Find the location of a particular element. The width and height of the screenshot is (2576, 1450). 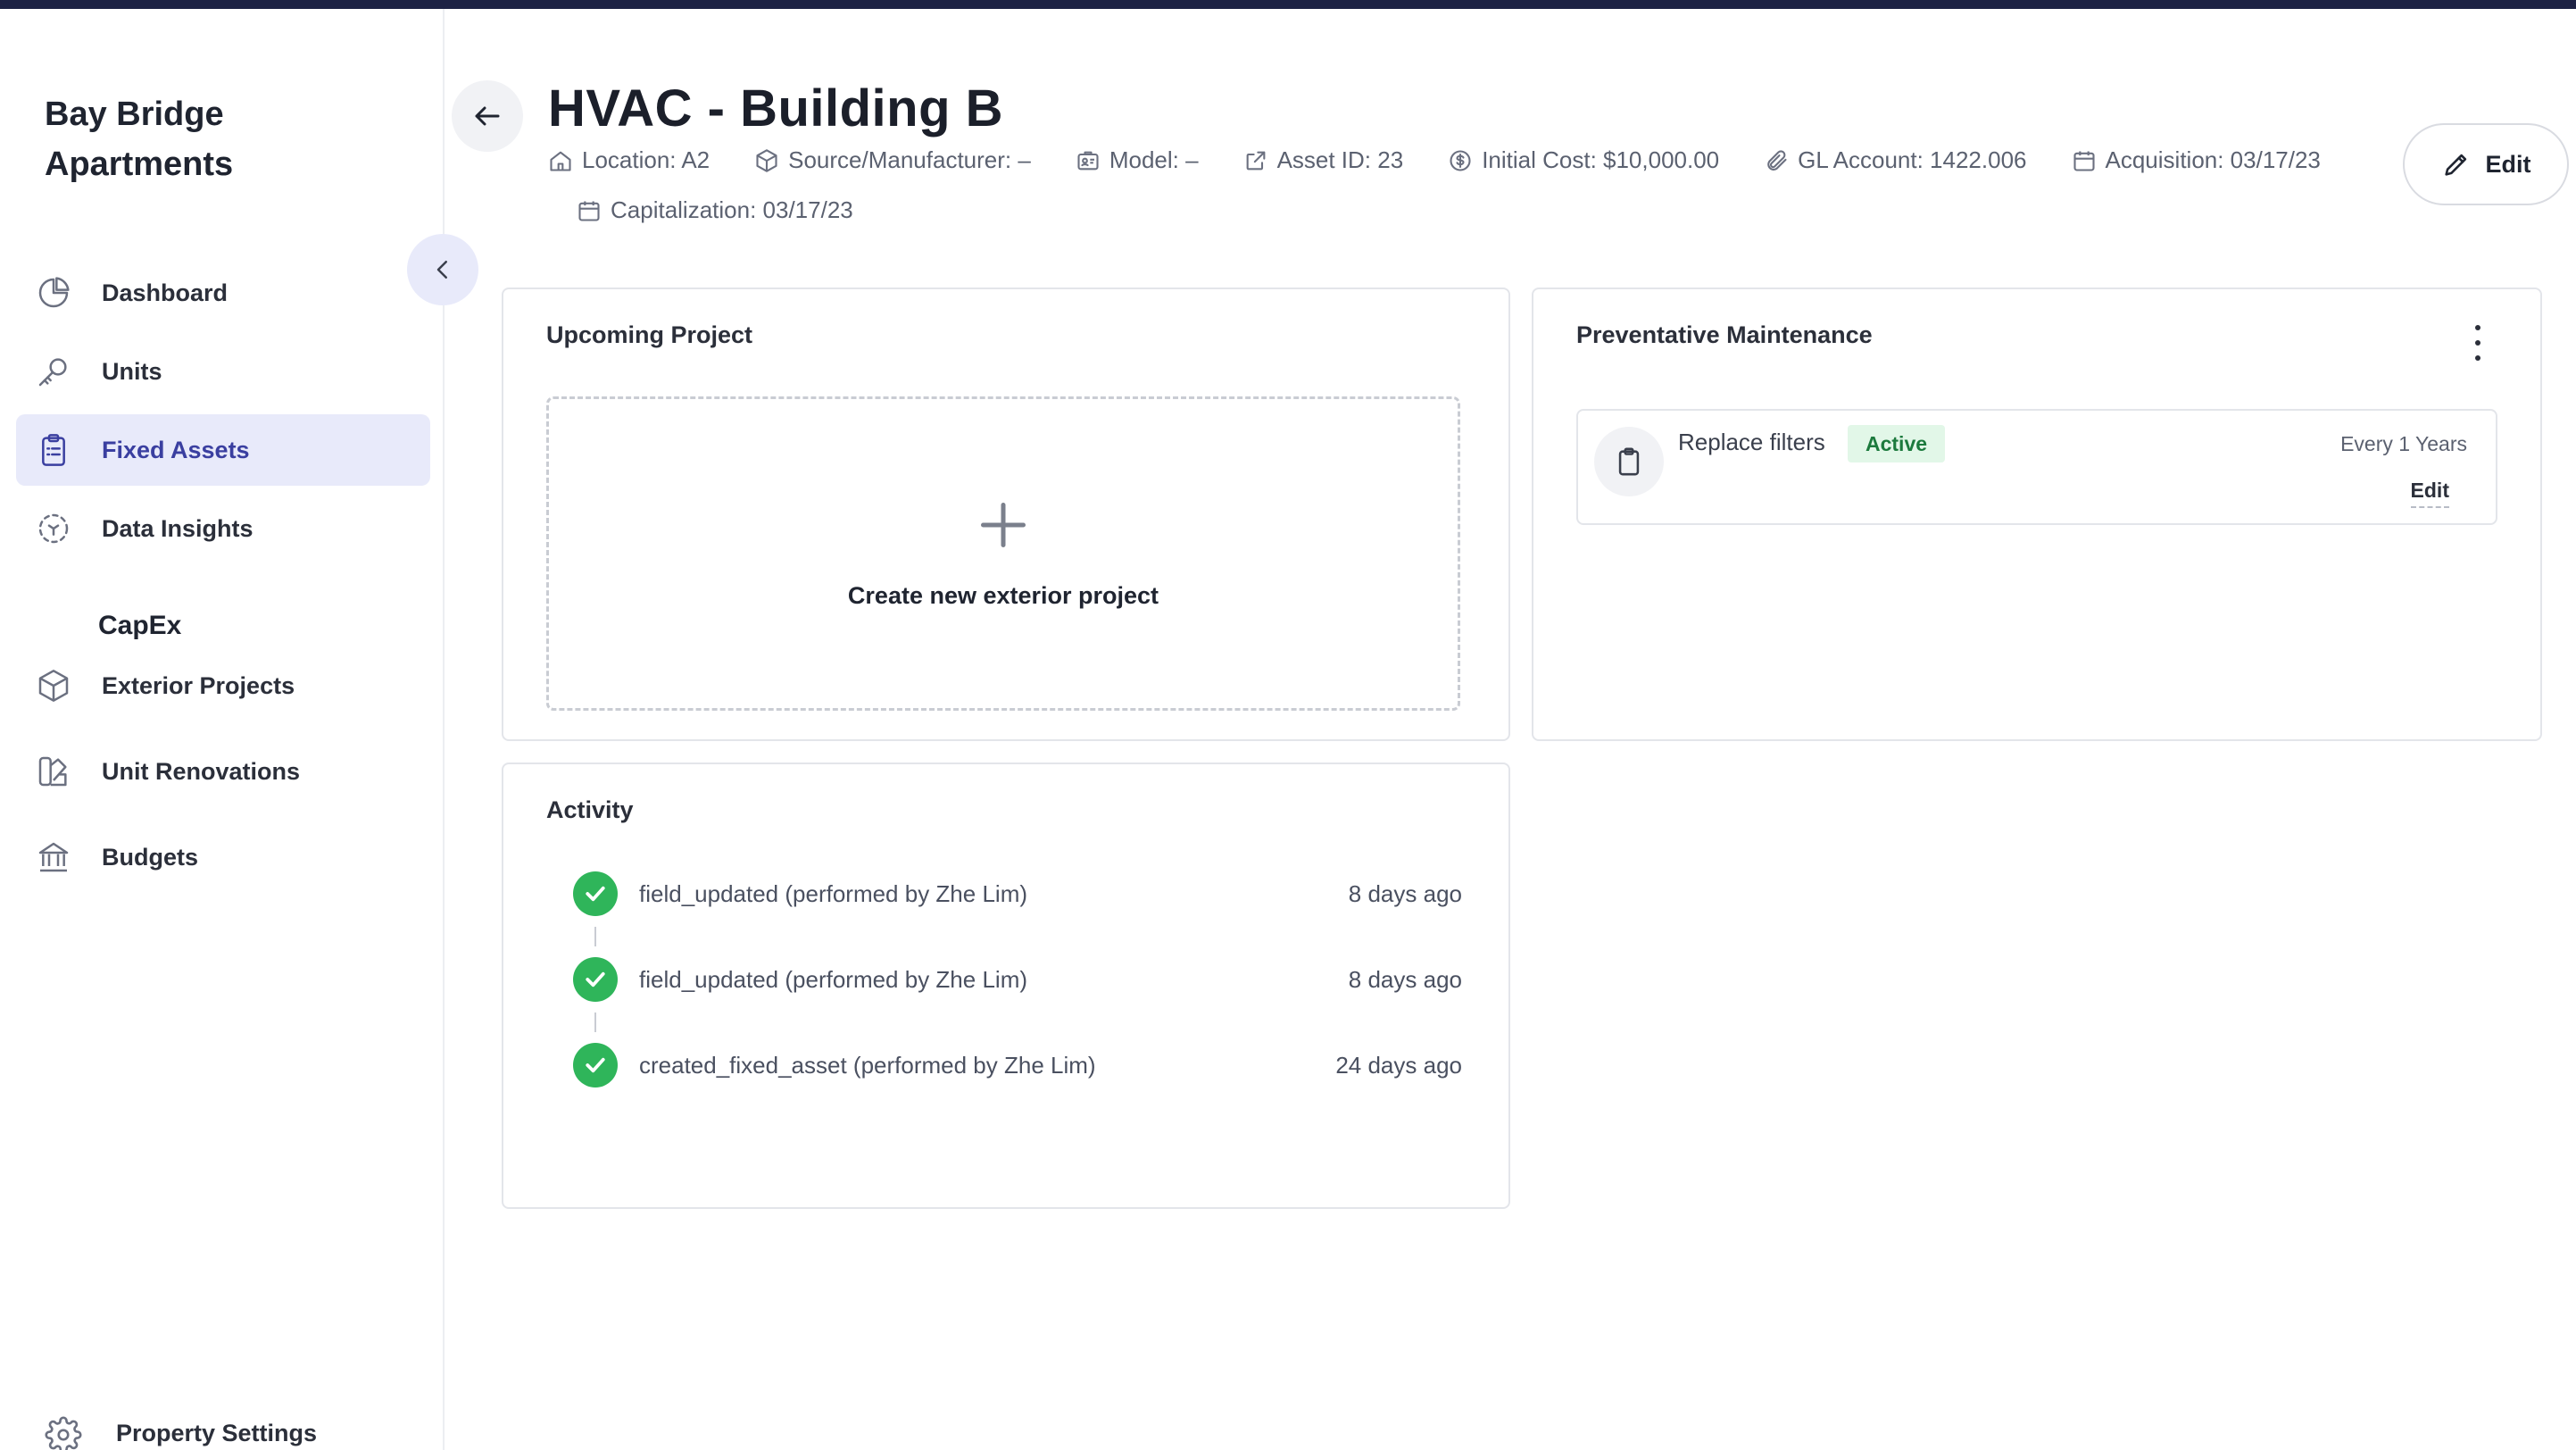

chevron-left-icon is located at coordinates (442, 270).